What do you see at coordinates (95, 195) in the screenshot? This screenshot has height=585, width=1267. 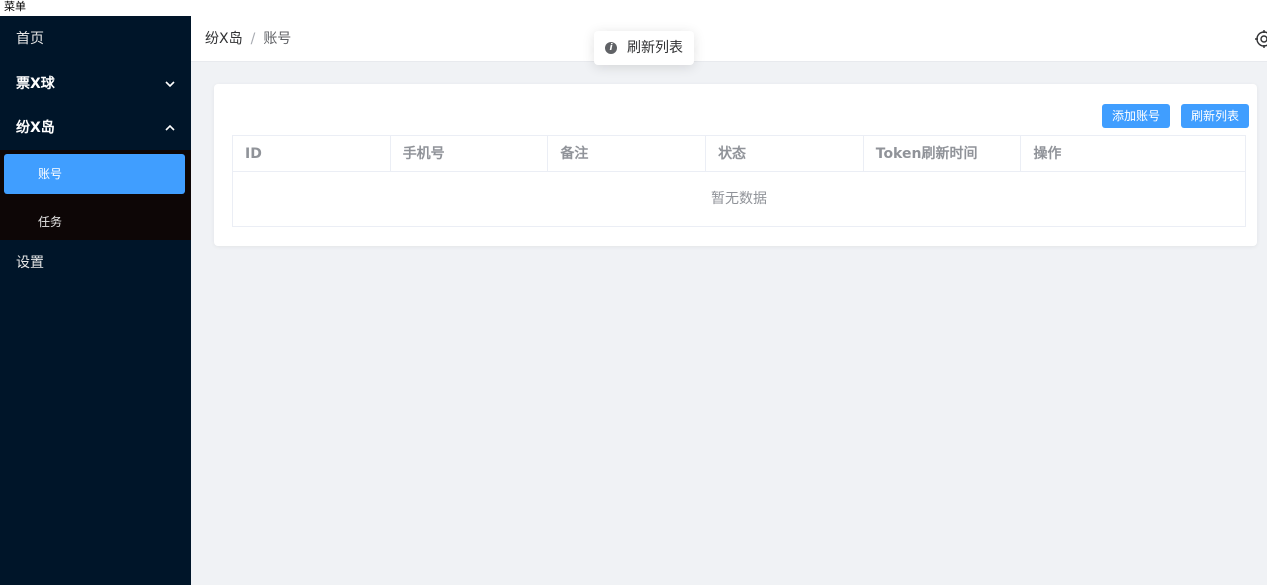 I see `submenu-fenxdao: 账号 任务` at bounding box center [95, 195].